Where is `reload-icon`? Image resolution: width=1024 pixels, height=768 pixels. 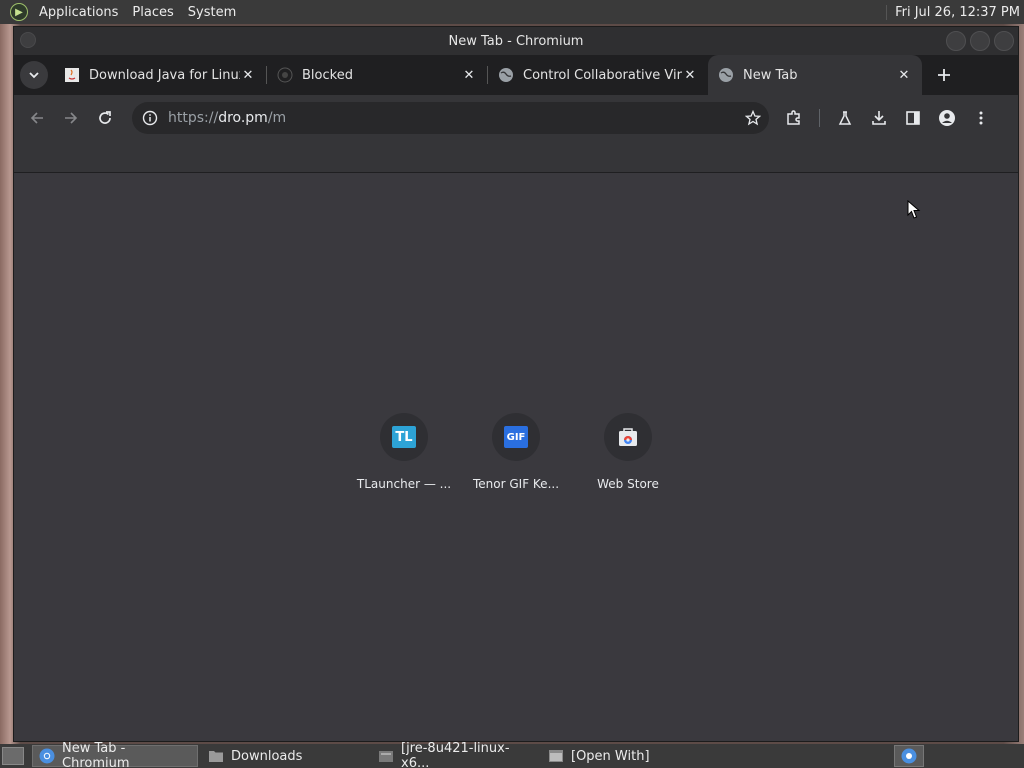 reload-icon is located at coordinates (105, 117).